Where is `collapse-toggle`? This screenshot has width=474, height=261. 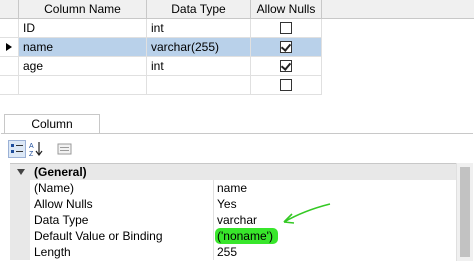 collapse-toggle is located at coordinates (20, 172).